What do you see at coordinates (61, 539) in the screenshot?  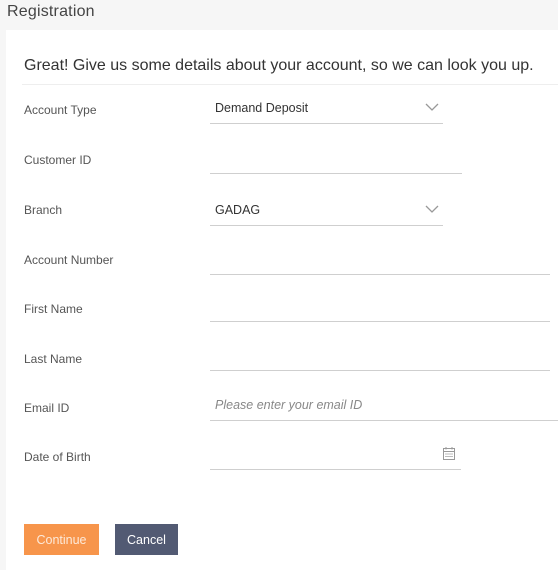 I see `continue-button: Continue` at bounding box center [61, 539].